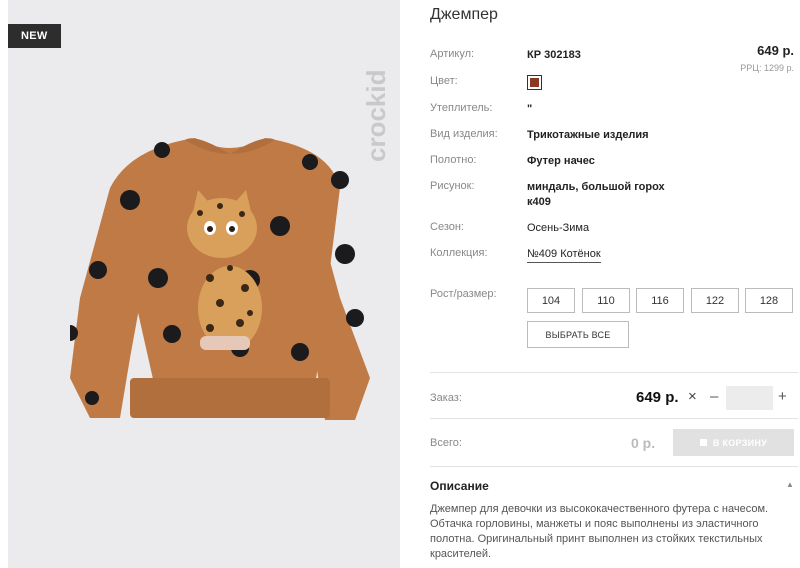 The image size is (800, 568). Describe the element at coordinates (714, 396) in the screenshot. I see `decrease-quantity-button: –` at that location.